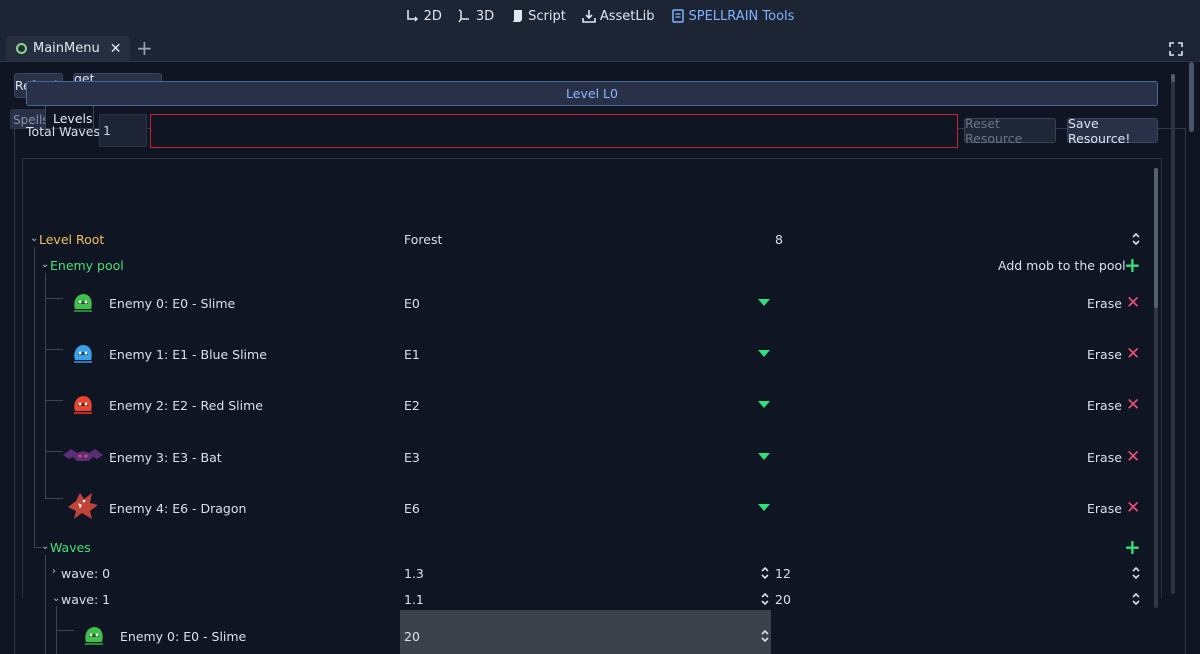 The width and height of the screenshot is (1200, 654). I want to click on mode-3d-button: 3D, so click(476, 16).